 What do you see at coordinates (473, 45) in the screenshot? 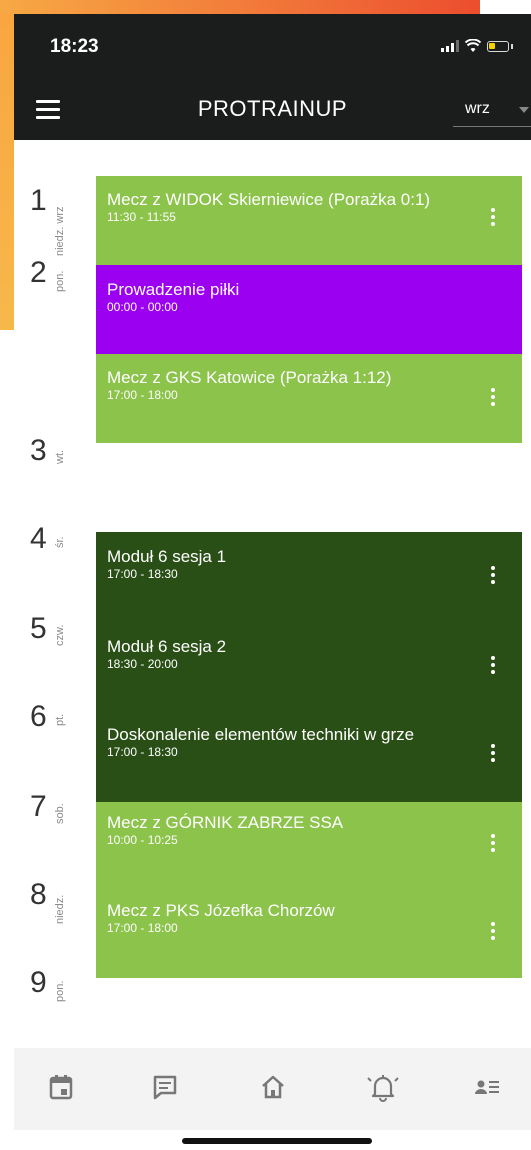
I see `wifi-icon` at bounding box center [473, 45].